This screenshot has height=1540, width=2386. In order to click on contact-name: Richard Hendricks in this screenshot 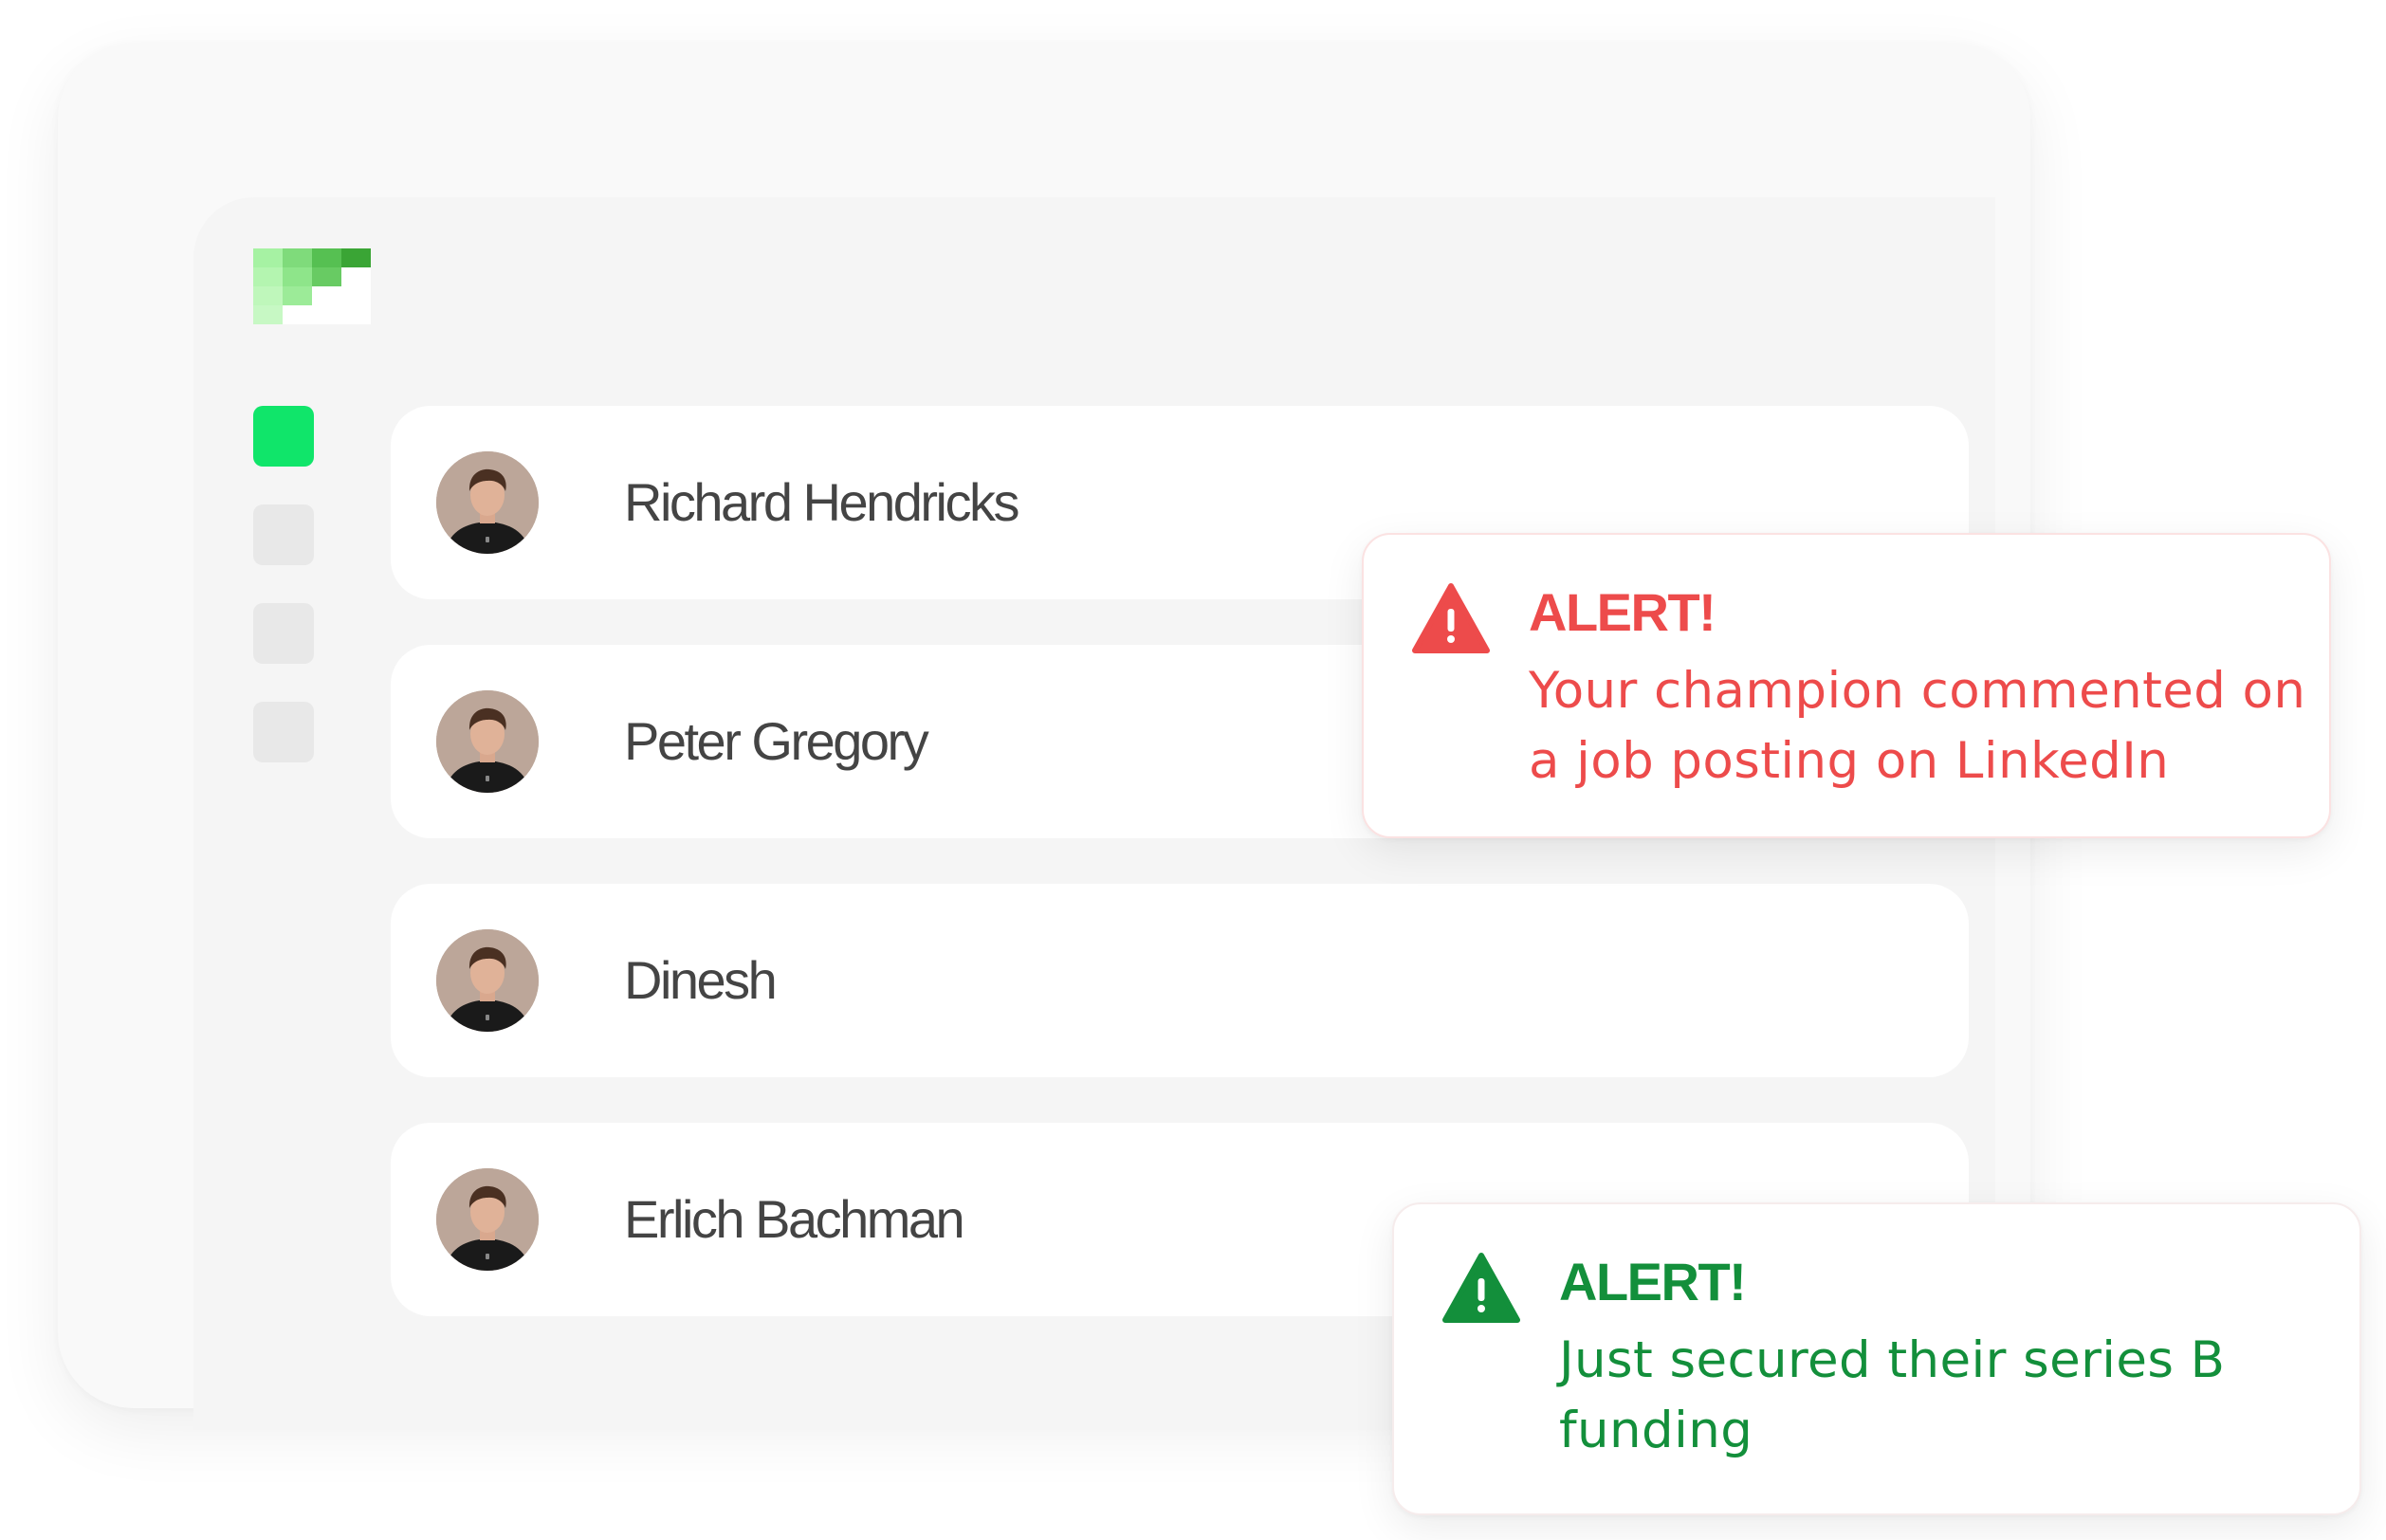, I will do `click(822, 502)`.